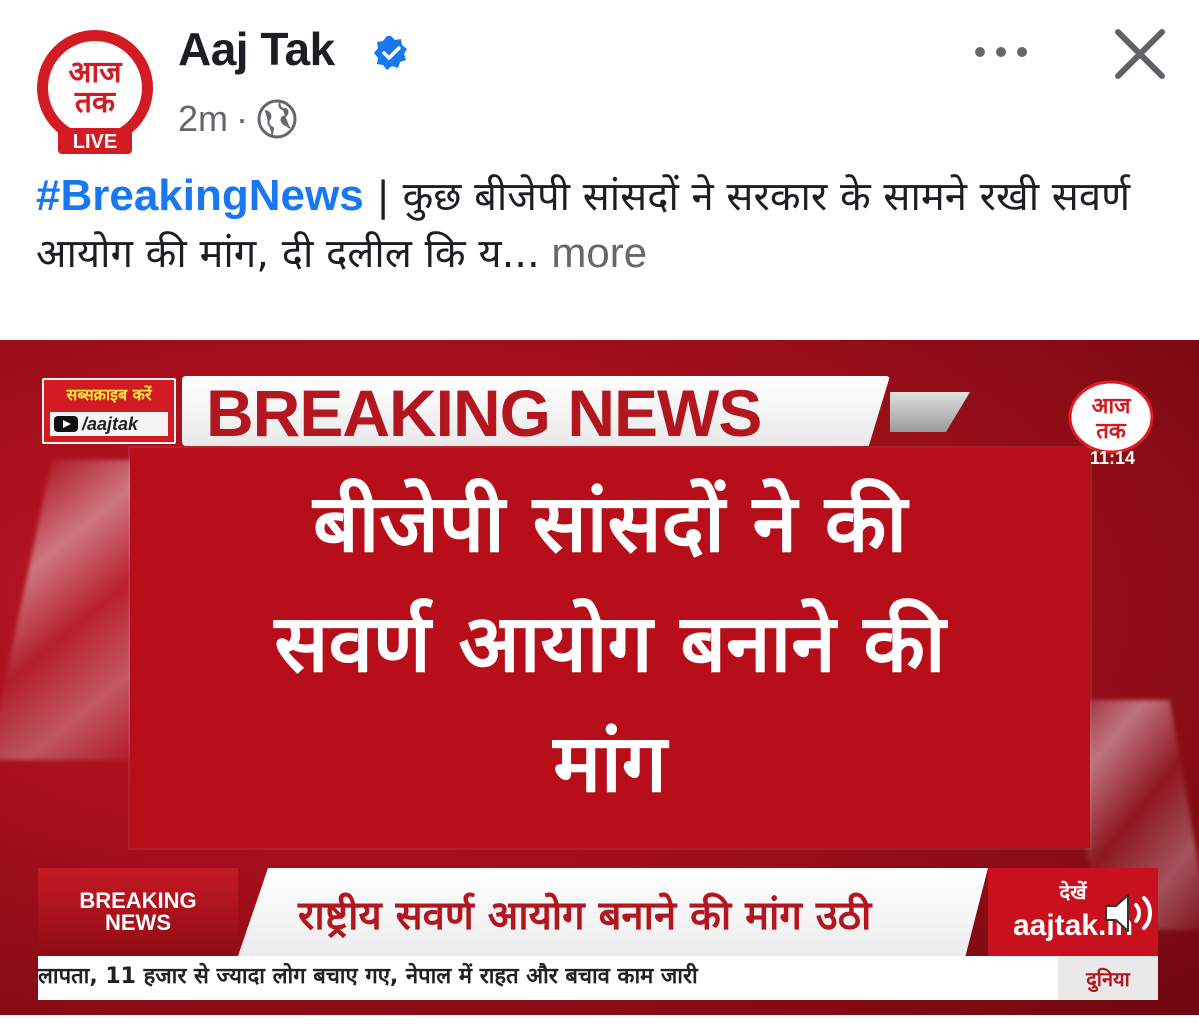 The image size is (1199, 1031). What do you see at coordinates (1113, 458) in the screenshot?
I see `broadcast-time: 11:14` at bounding box center [1113, 458].